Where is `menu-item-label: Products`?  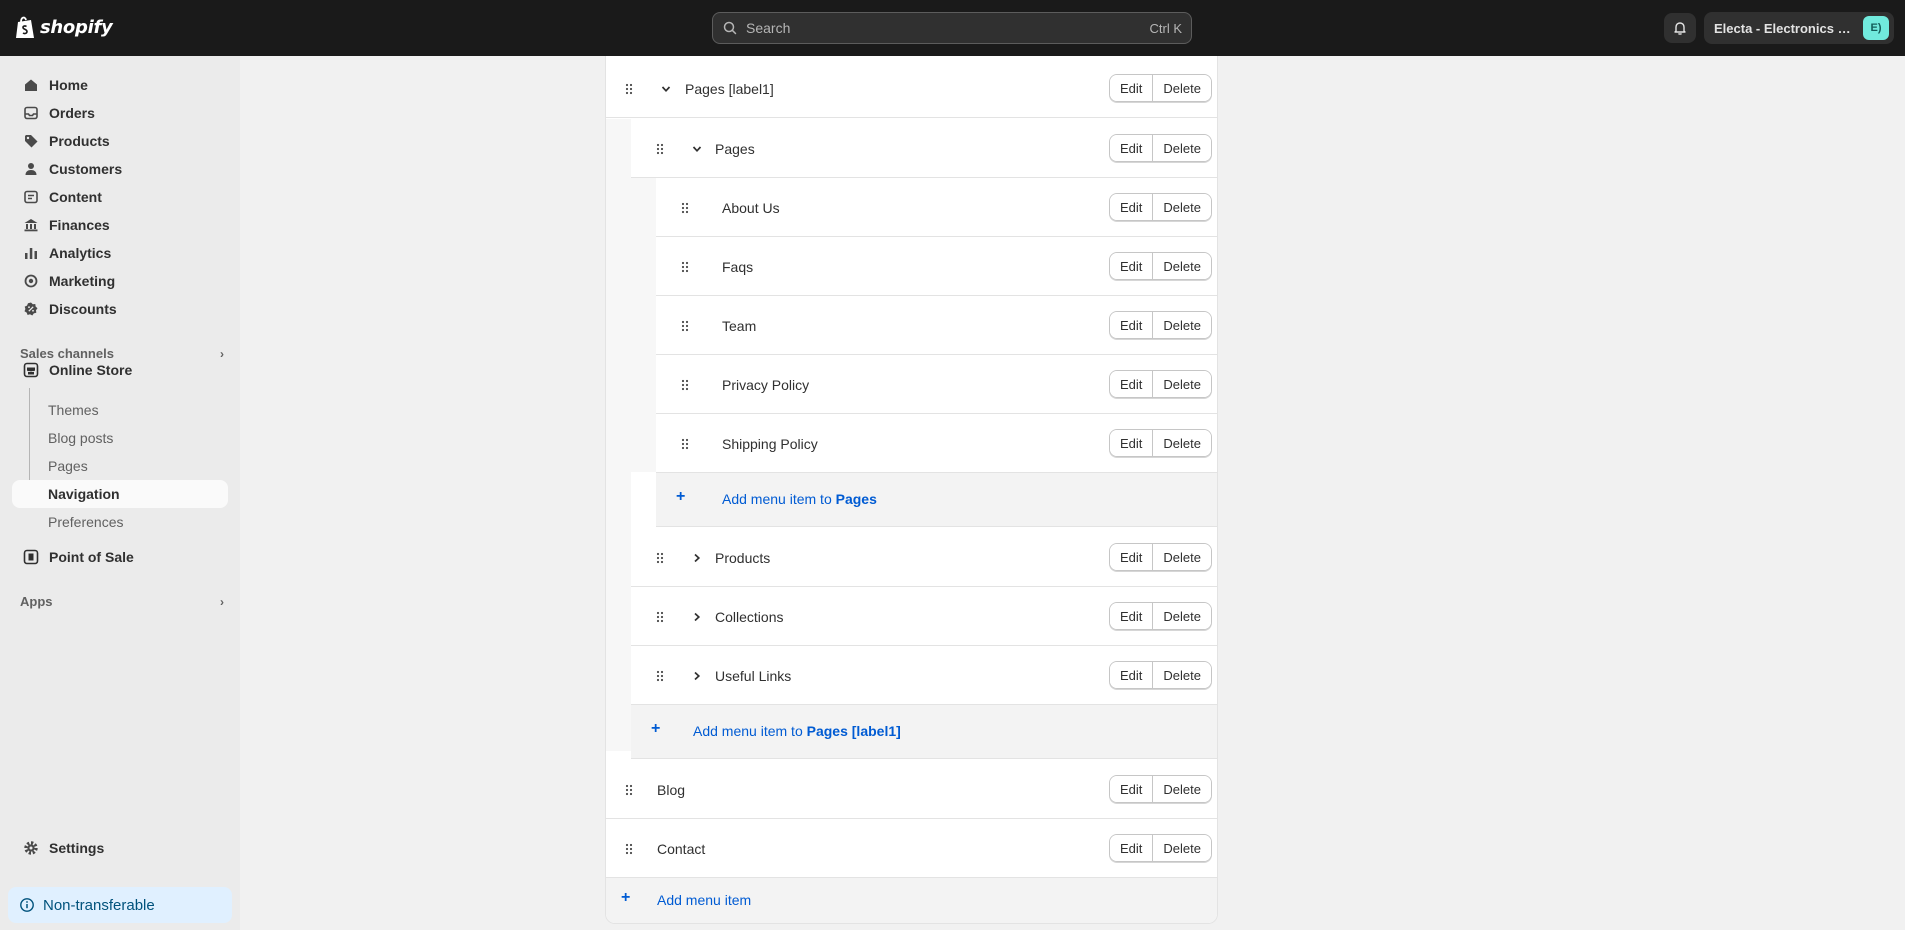 menu-item-label: Products is located at coordinates (743, 558).